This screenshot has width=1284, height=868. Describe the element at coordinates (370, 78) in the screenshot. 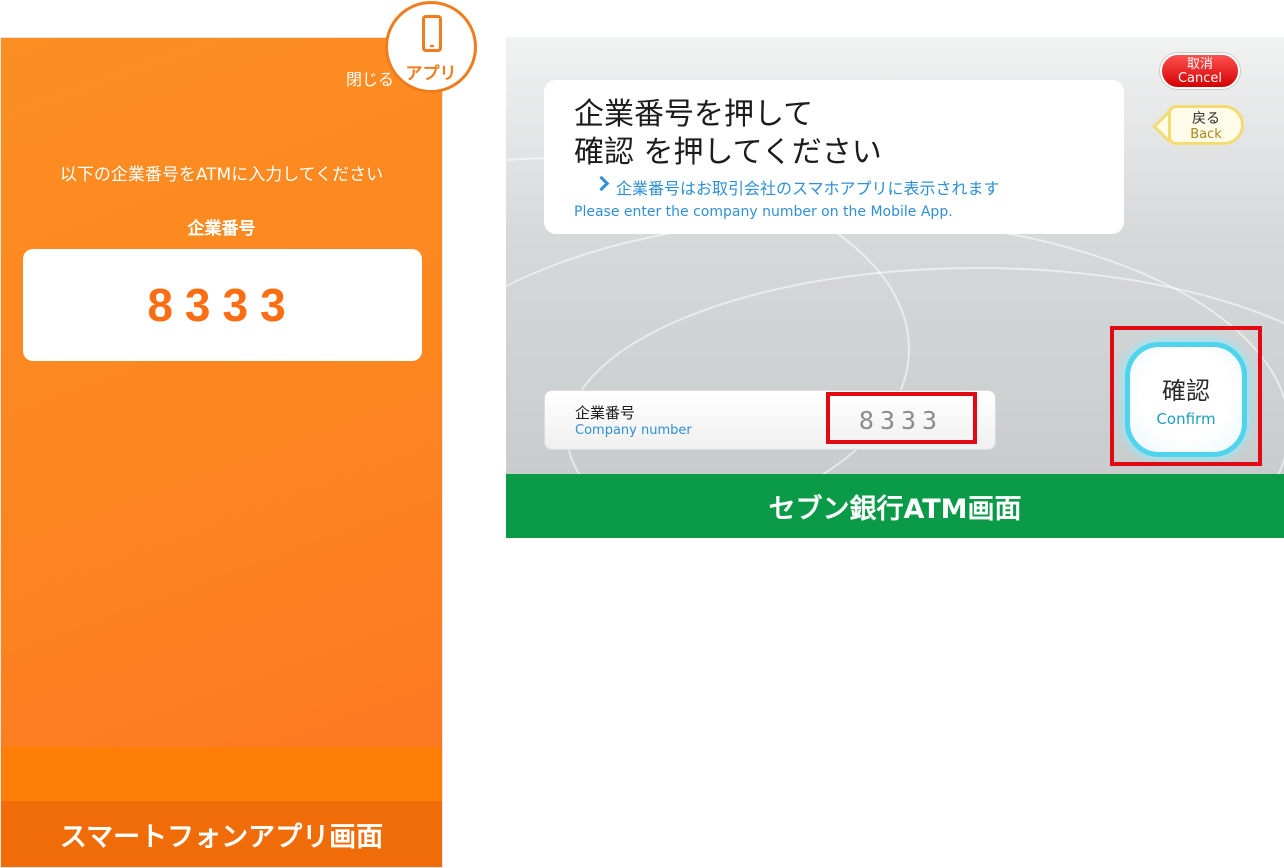

I see `close-link: 閉じる` at that location.